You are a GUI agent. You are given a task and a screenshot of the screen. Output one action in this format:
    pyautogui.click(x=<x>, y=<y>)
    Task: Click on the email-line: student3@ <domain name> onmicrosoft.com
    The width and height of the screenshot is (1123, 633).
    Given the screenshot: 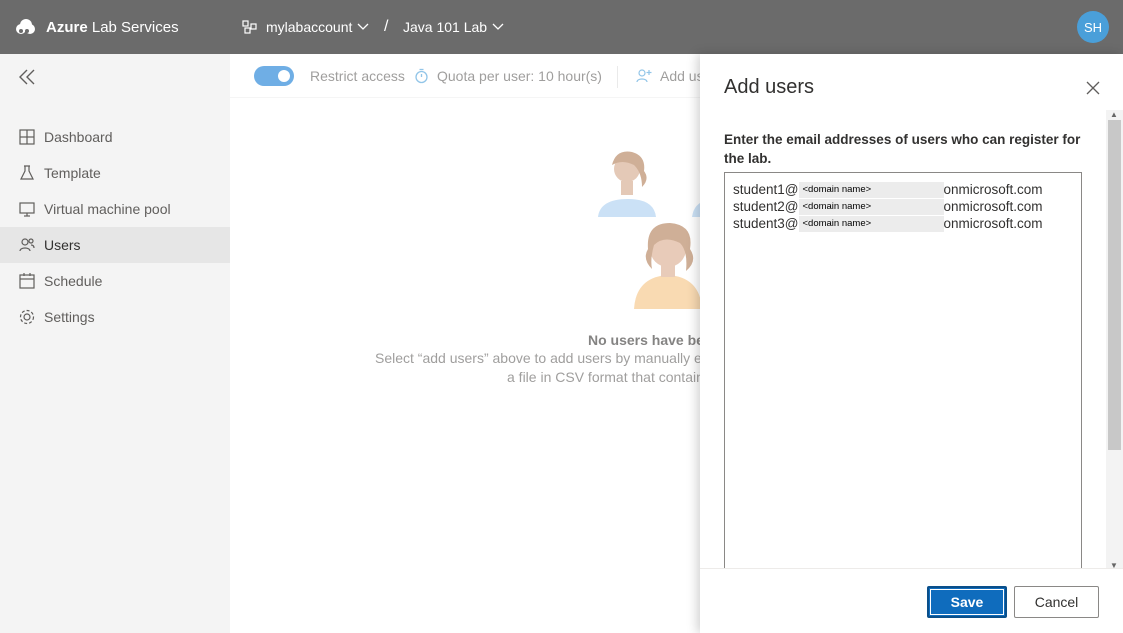 What is the action you would take?
    pyautogui.click(x=888, y=223)
    